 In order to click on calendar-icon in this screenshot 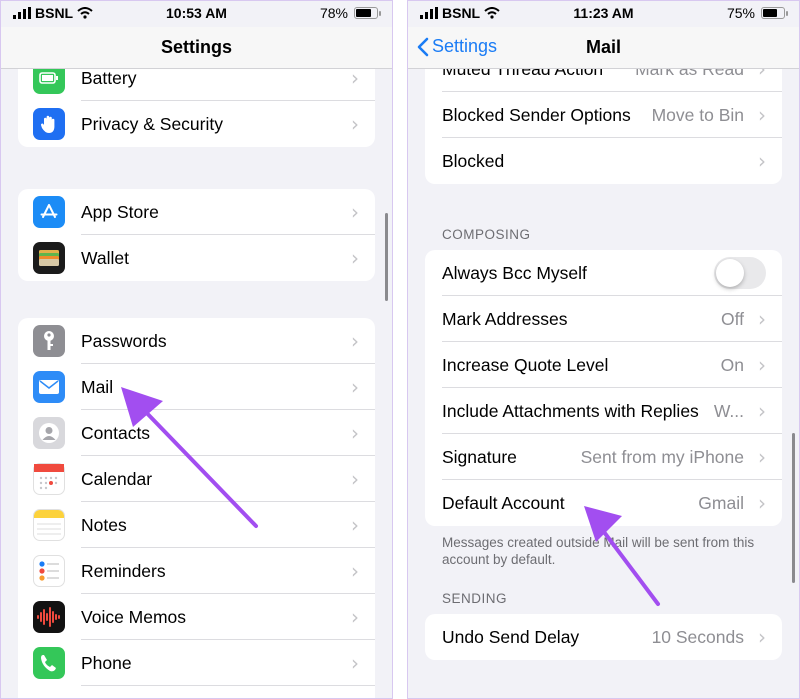, I will do `click(49, 479)`.